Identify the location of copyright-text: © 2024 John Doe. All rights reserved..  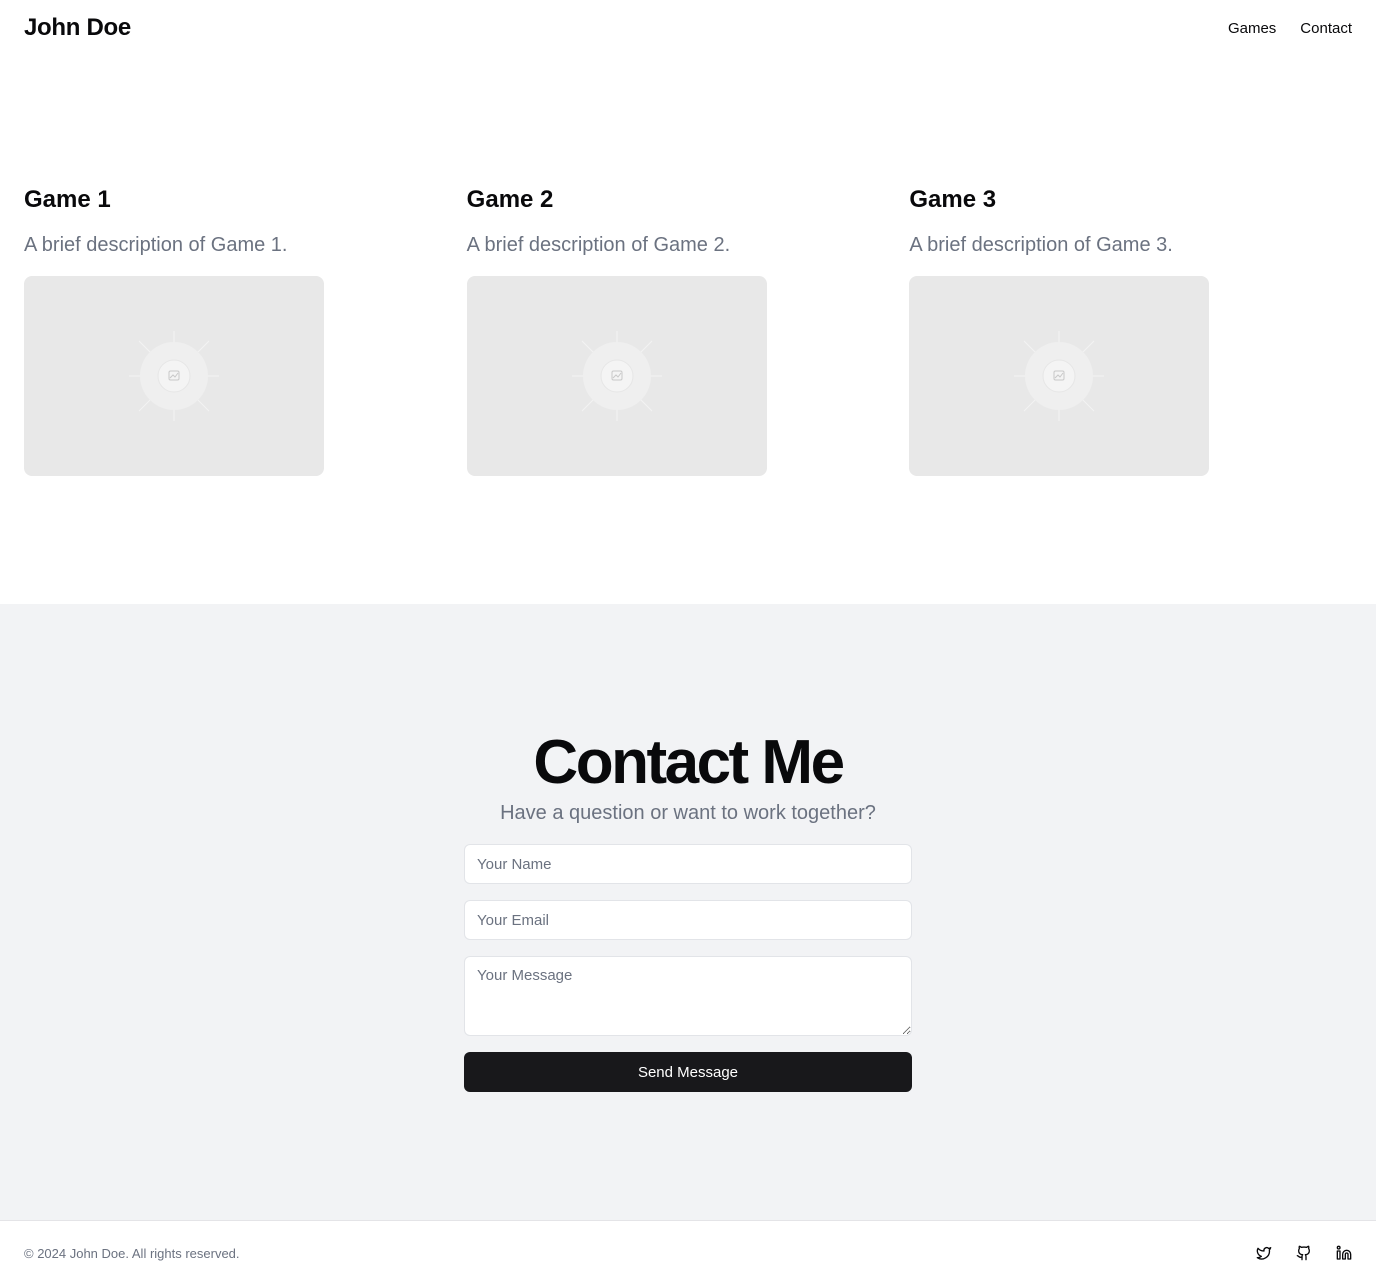
(132, 1253).